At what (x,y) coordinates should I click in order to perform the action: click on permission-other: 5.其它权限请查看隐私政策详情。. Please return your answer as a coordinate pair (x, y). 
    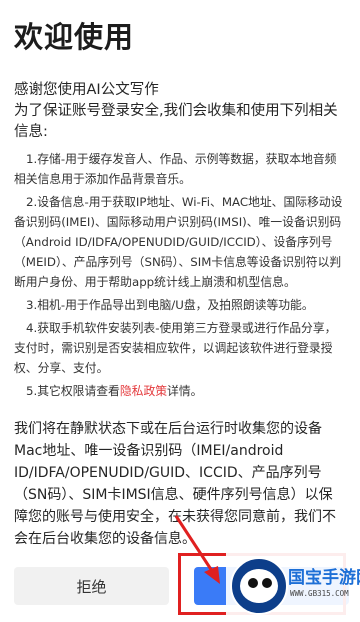
    Looking at the image, I should click on (181, 391).